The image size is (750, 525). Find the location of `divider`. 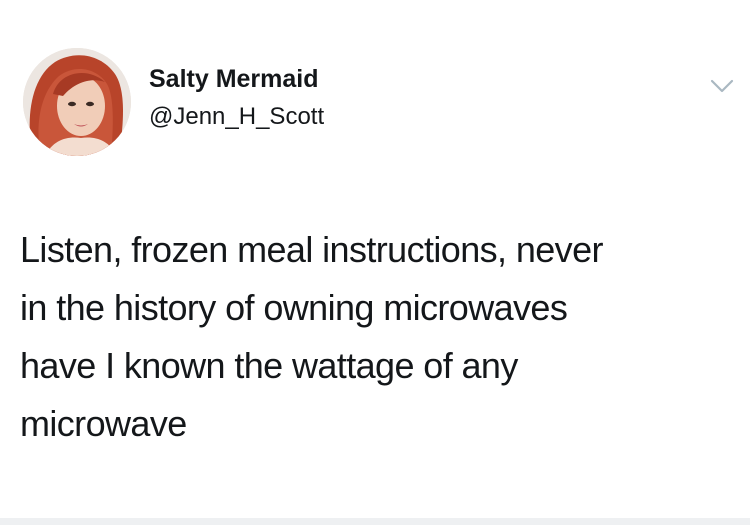

divider is located at coordinates (375, 521).